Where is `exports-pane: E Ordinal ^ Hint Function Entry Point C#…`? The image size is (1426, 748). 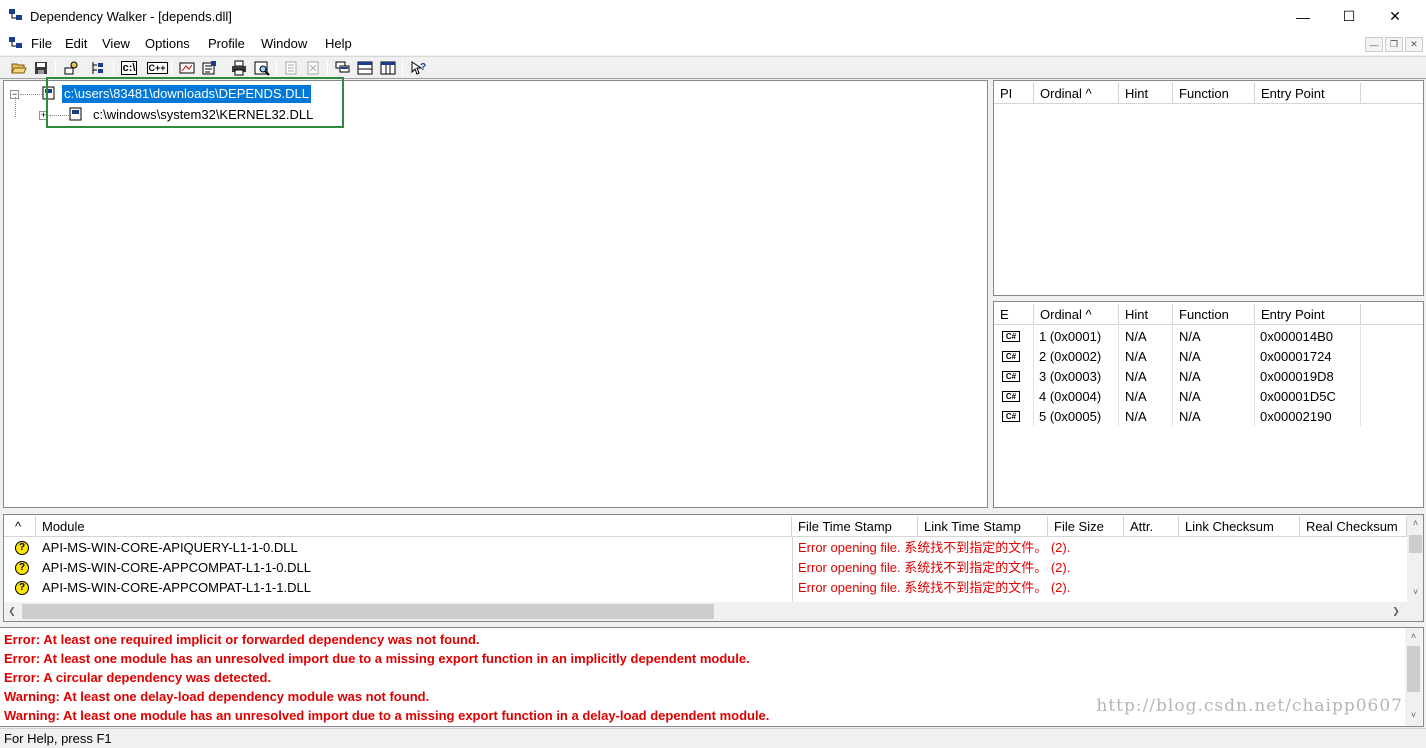
exports-pane: E Ordinal ^ Hint Function Entry Point C#… is located at coordinates (1208, 404).